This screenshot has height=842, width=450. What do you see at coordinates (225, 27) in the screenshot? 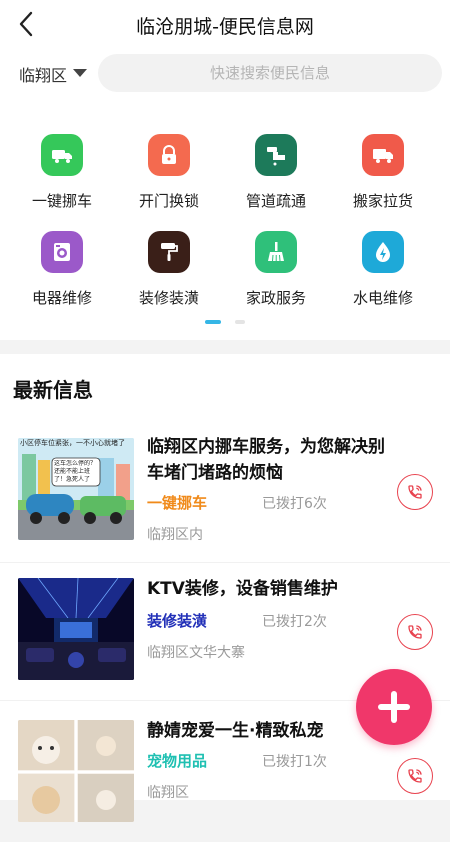
I see `page-title: 临沧朋城-便民信息网` at bounding box center [225, 27].